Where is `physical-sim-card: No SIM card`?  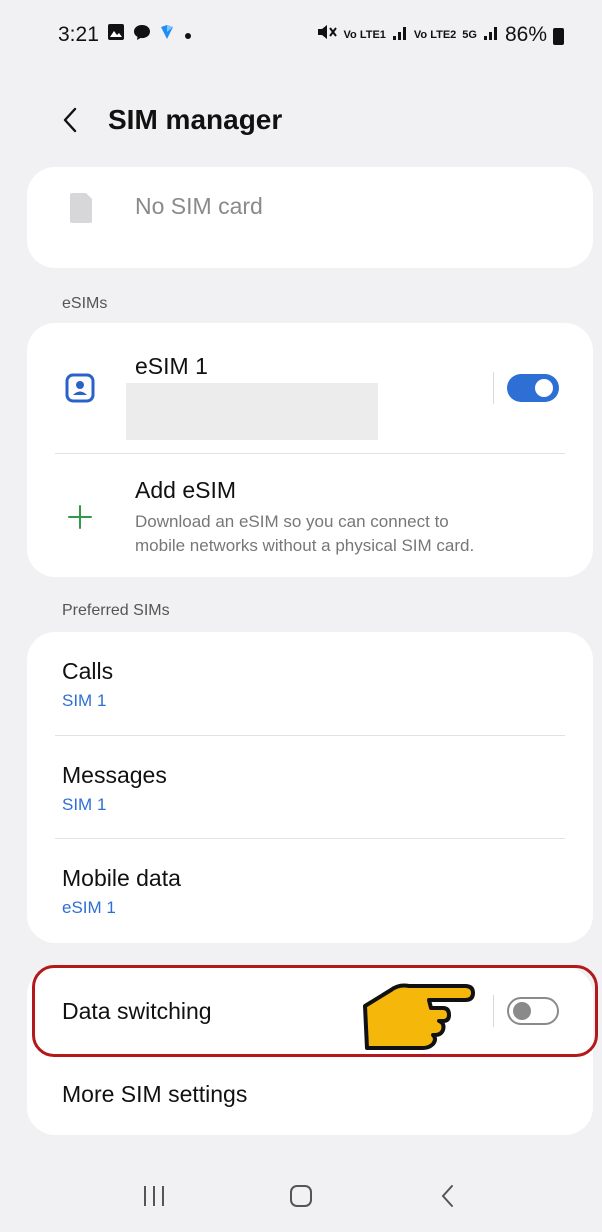 physical-sim-card: No SIM card is located at coordinates (310, 217).